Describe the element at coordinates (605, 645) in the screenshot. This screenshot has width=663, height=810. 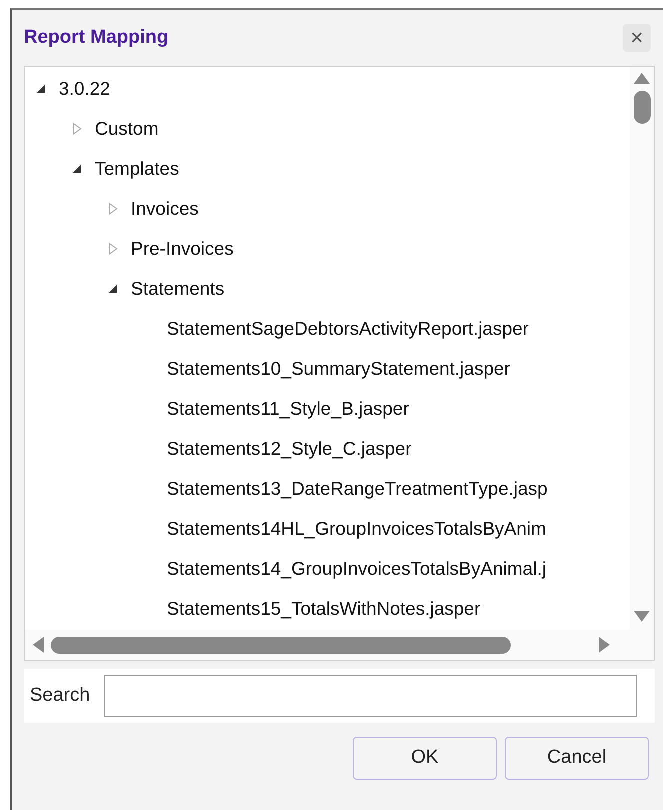
I see `scroll-right-icon` at that location.